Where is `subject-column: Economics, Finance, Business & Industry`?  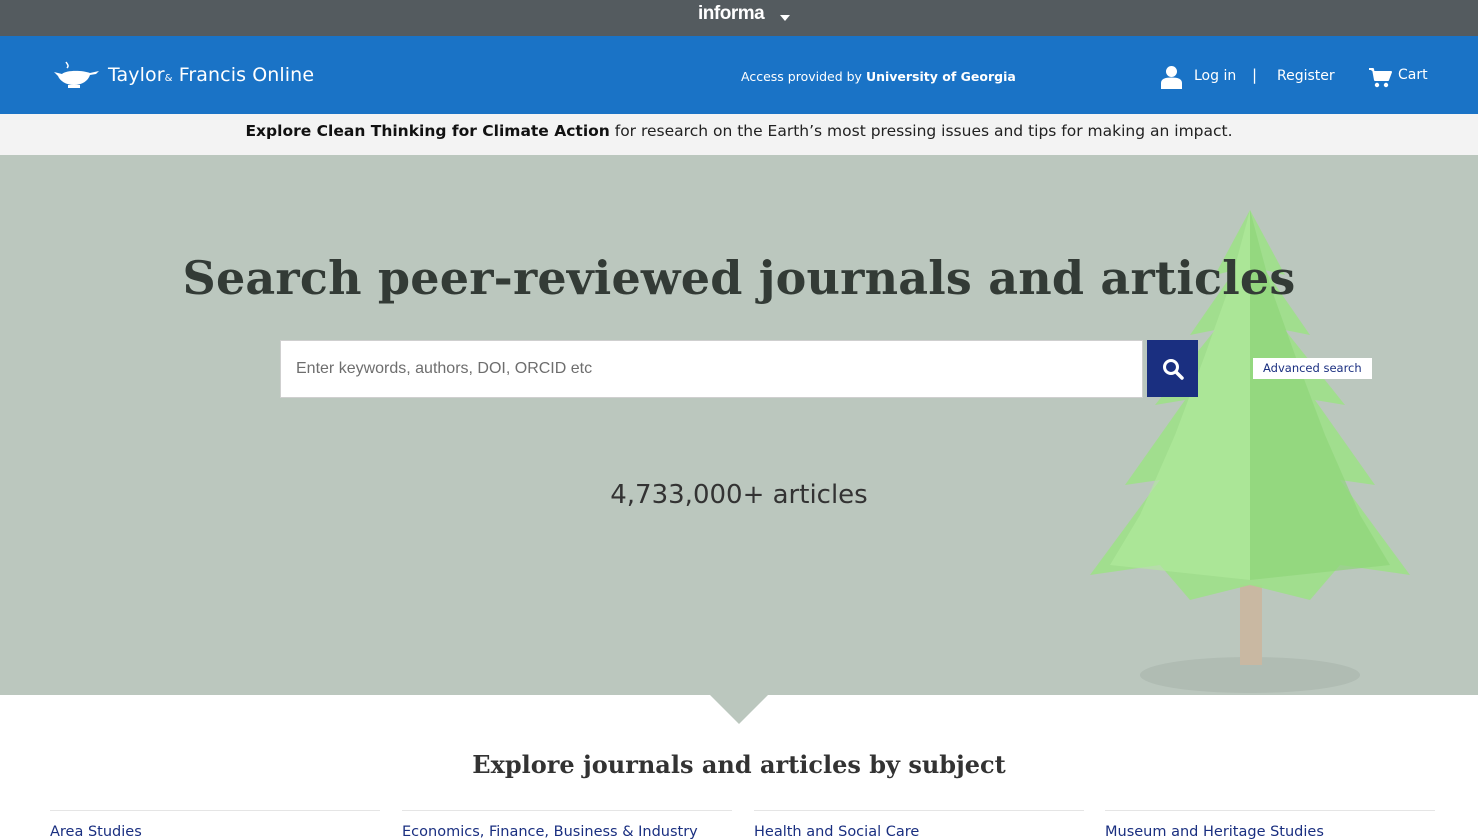
subject-column: Economics, Finance, Business & Industry is located at coordinates (567, 825).